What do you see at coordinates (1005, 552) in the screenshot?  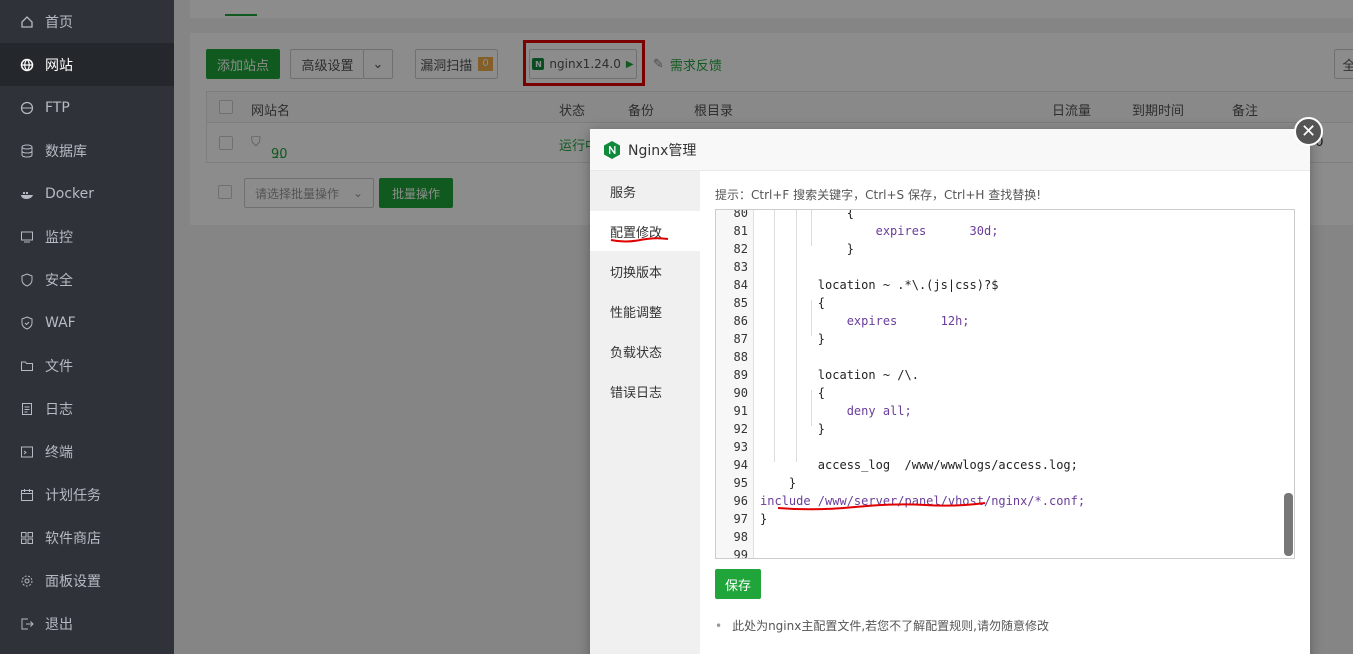 I see `code-line: 99` at bounding box center [1005, 552].